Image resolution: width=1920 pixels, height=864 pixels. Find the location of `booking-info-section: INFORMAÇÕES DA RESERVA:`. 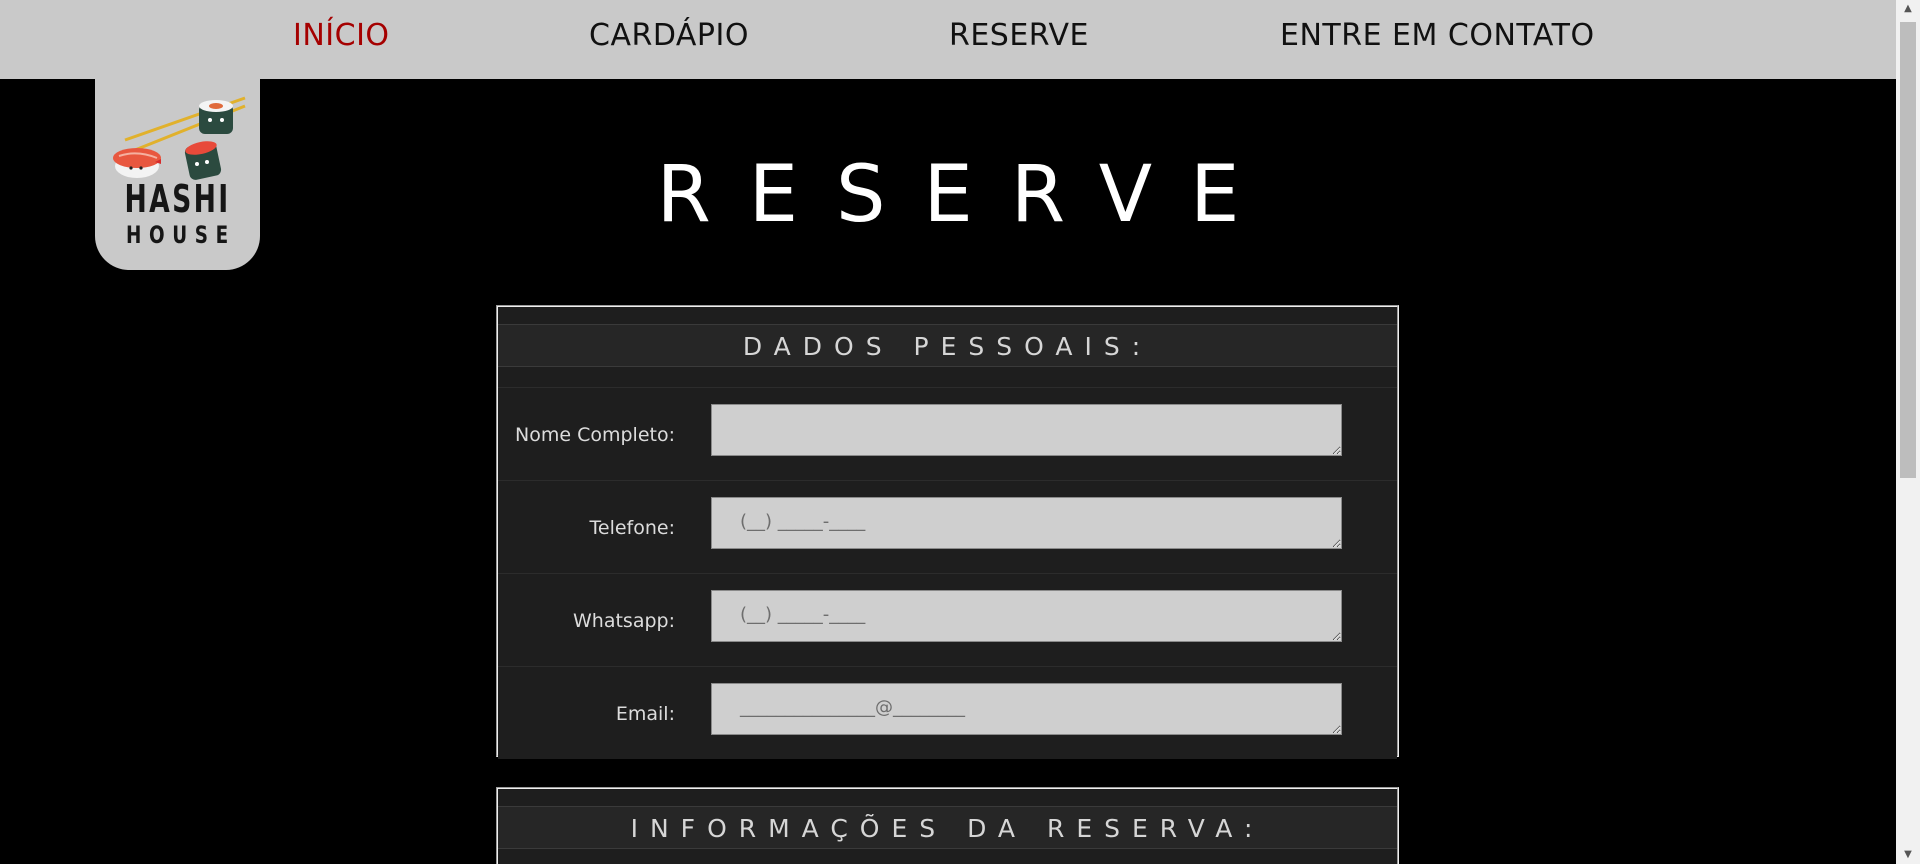

booking-info-section: INFORMAÇÕES DA RESERVA: is located at coordinates (947, 825).